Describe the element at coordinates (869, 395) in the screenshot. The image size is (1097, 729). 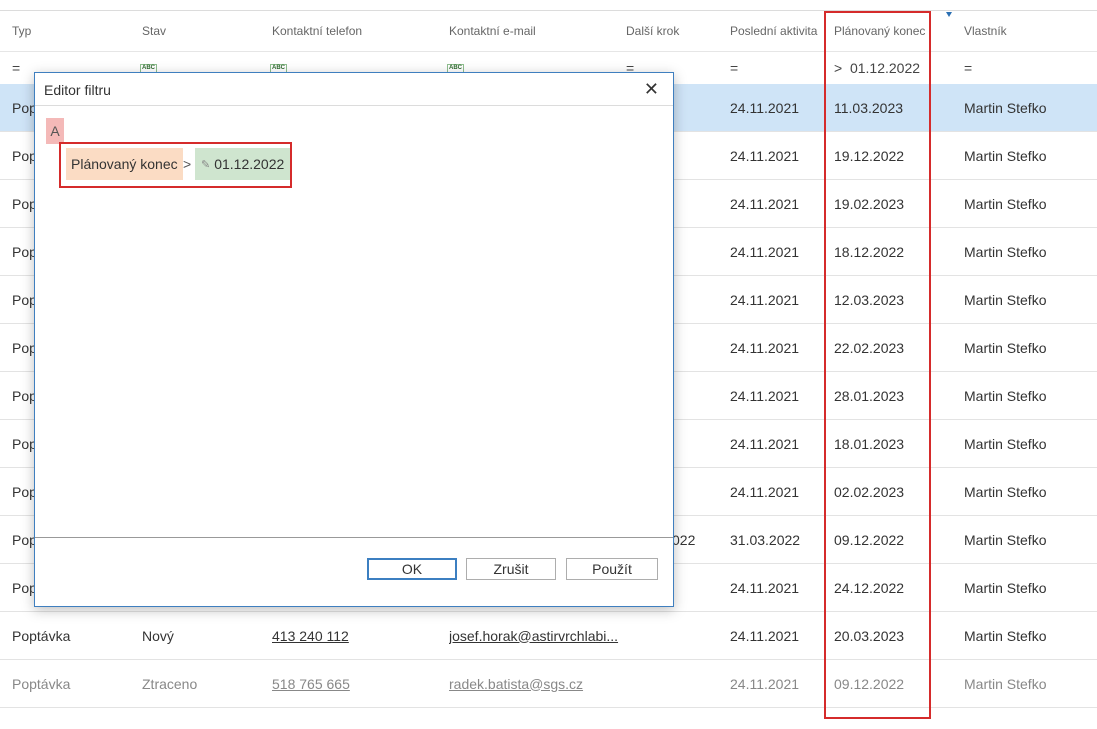
I see `cell-planovany-konec: 28.01.2023` at that location.